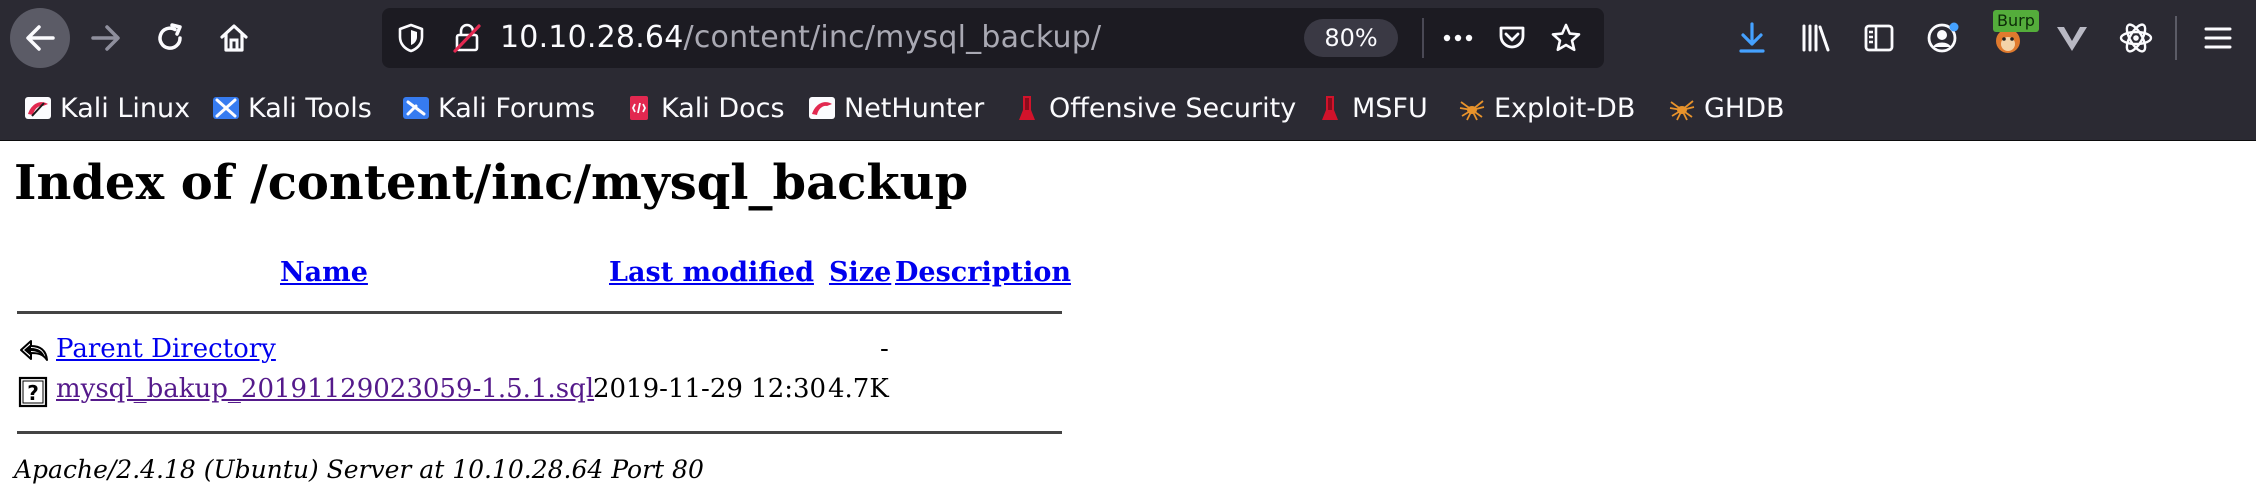 The image size is (2256, 504). I want to click on bookmark-label: Kali Tools, so click(310, 108).